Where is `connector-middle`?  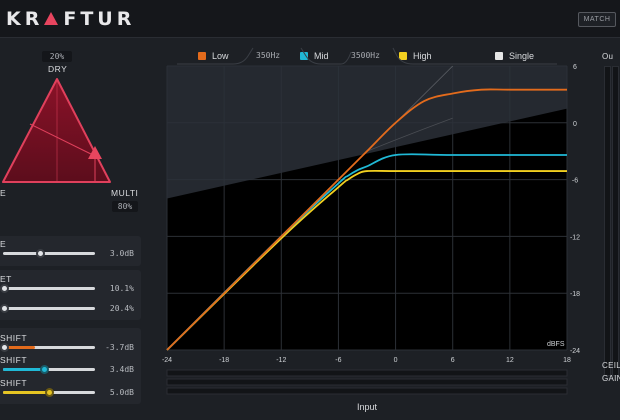
connector-middle is located at coordinates (326, 56).